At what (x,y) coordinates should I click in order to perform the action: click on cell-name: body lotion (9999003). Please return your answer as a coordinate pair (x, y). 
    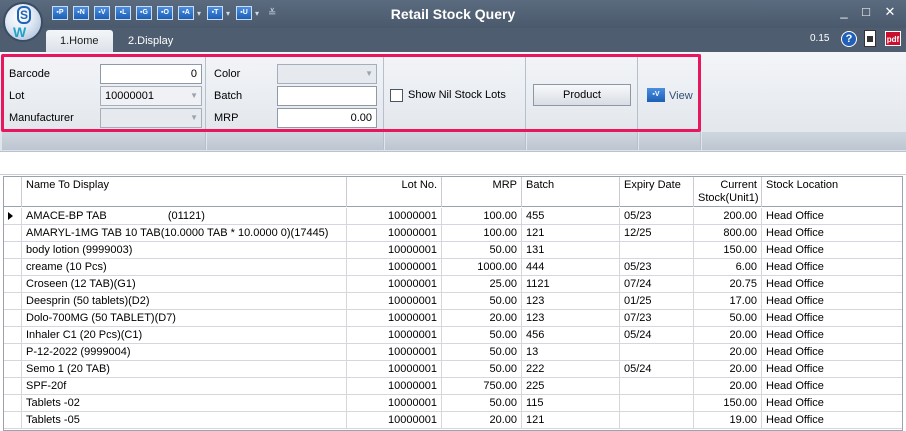
    Looking at the image, I should click on (184, 250).